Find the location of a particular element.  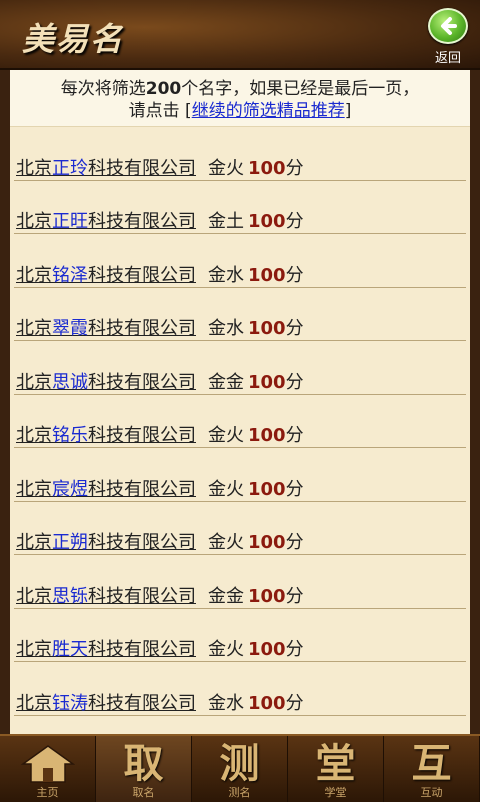

nav-glyph-naming: 取 is located at coordinates (143, 763).